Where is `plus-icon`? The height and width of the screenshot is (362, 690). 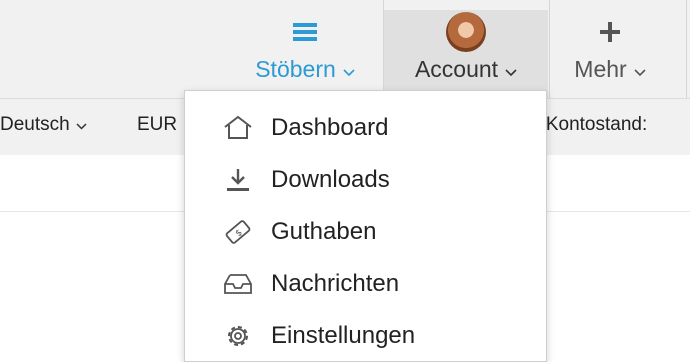
plus-icon is located at coordinates (610, 32).